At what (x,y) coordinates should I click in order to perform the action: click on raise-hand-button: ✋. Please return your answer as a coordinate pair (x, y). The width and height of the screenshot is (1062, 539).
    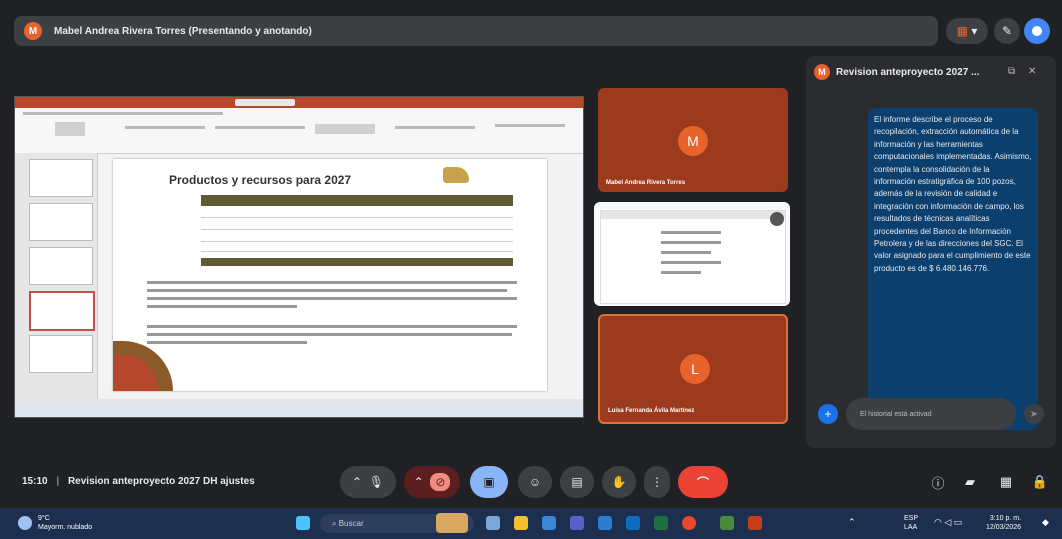
    Looking at the image, I should click on (619, 482).